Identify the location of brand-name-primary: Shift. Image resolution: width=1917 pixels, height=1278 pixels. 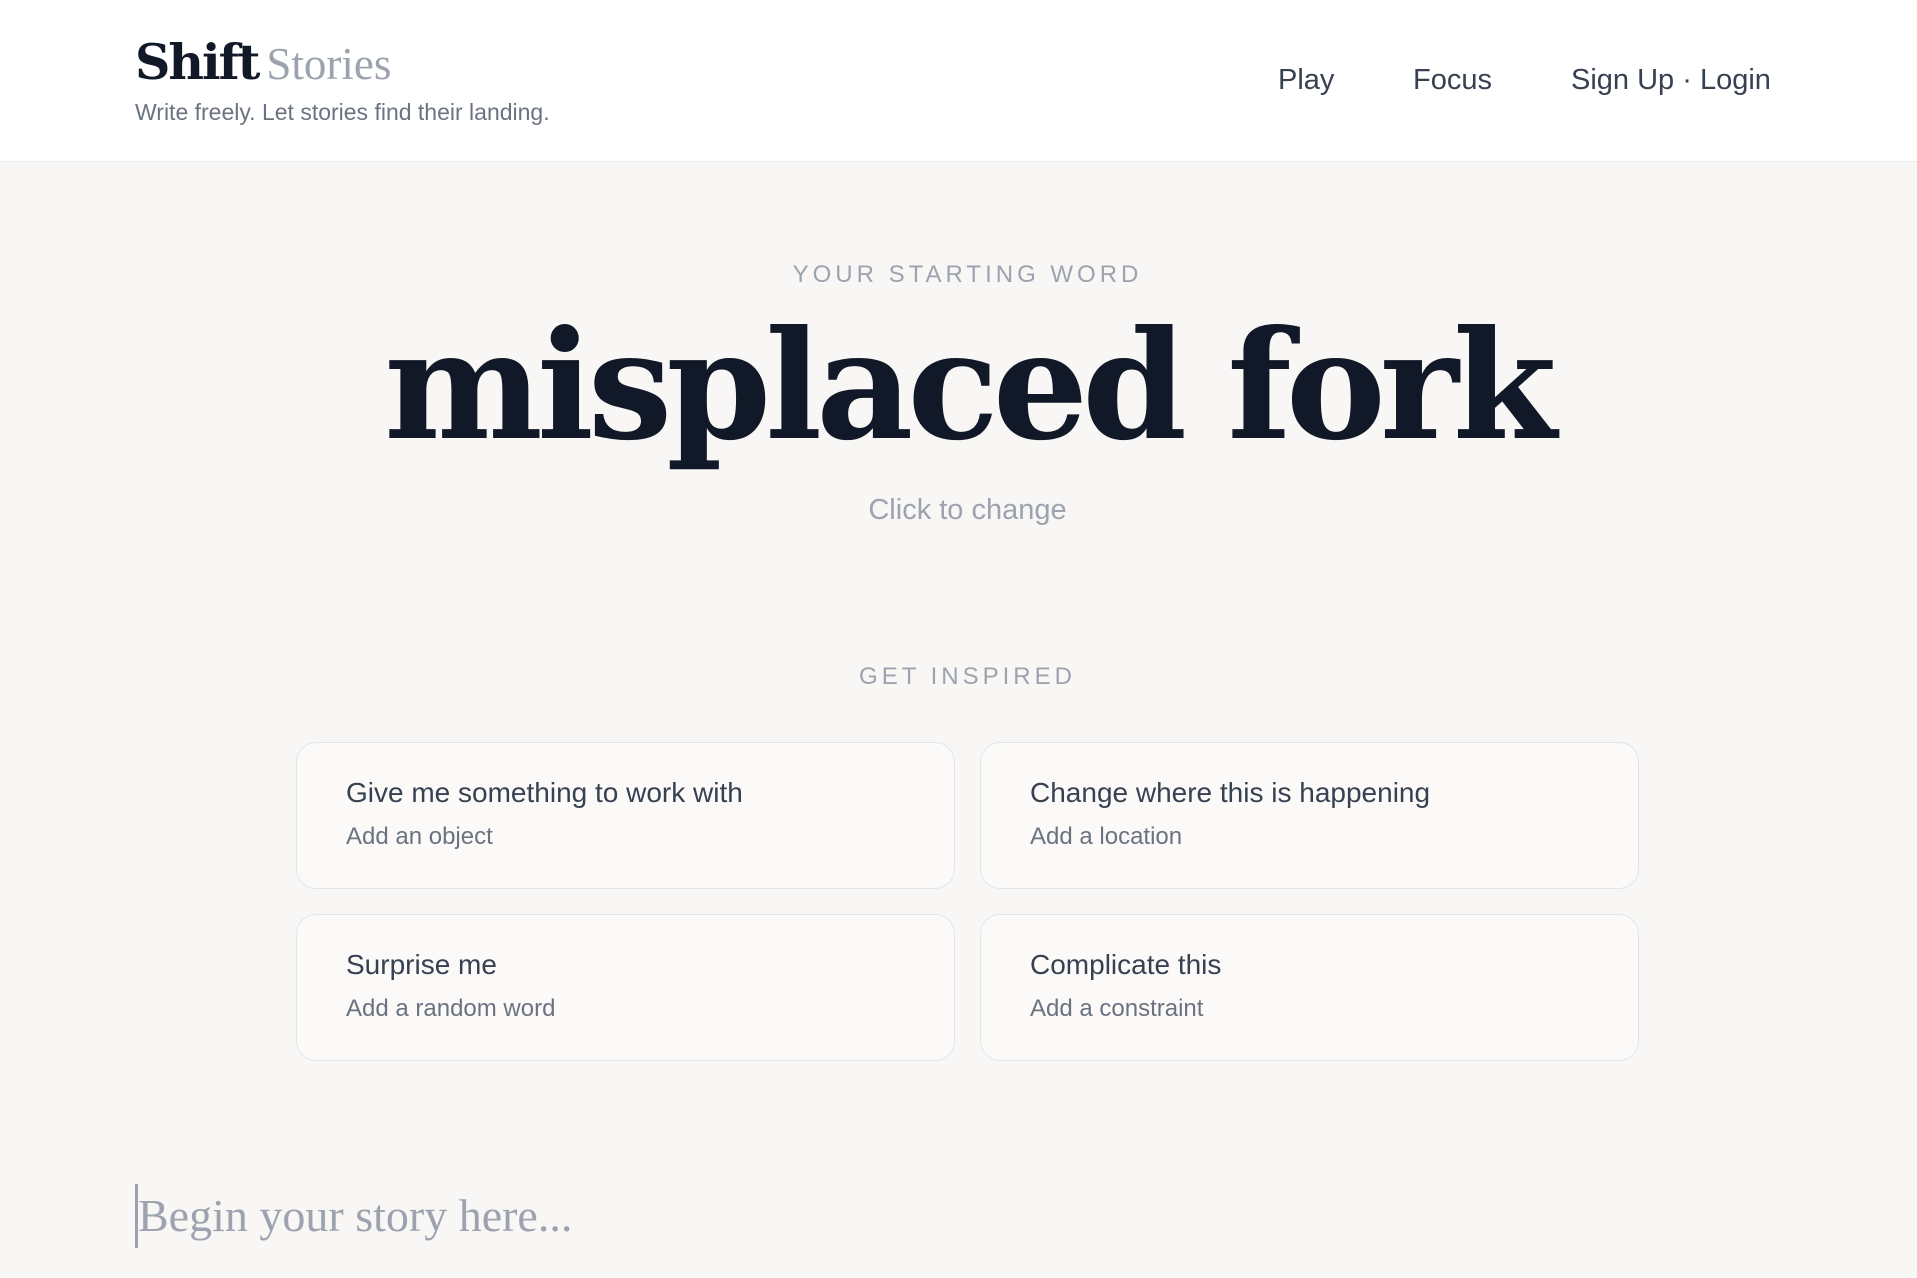
(197, 62).